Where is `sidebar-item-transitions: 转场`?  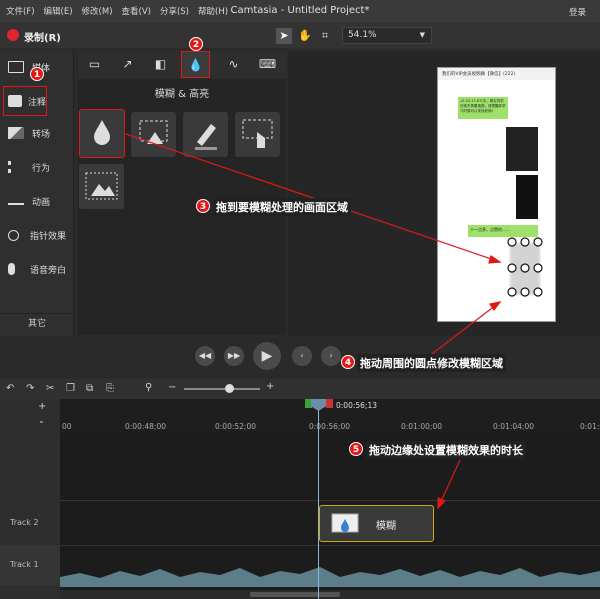
sidebar-item-transitions: 转场 is located at coordinates (37, 133).